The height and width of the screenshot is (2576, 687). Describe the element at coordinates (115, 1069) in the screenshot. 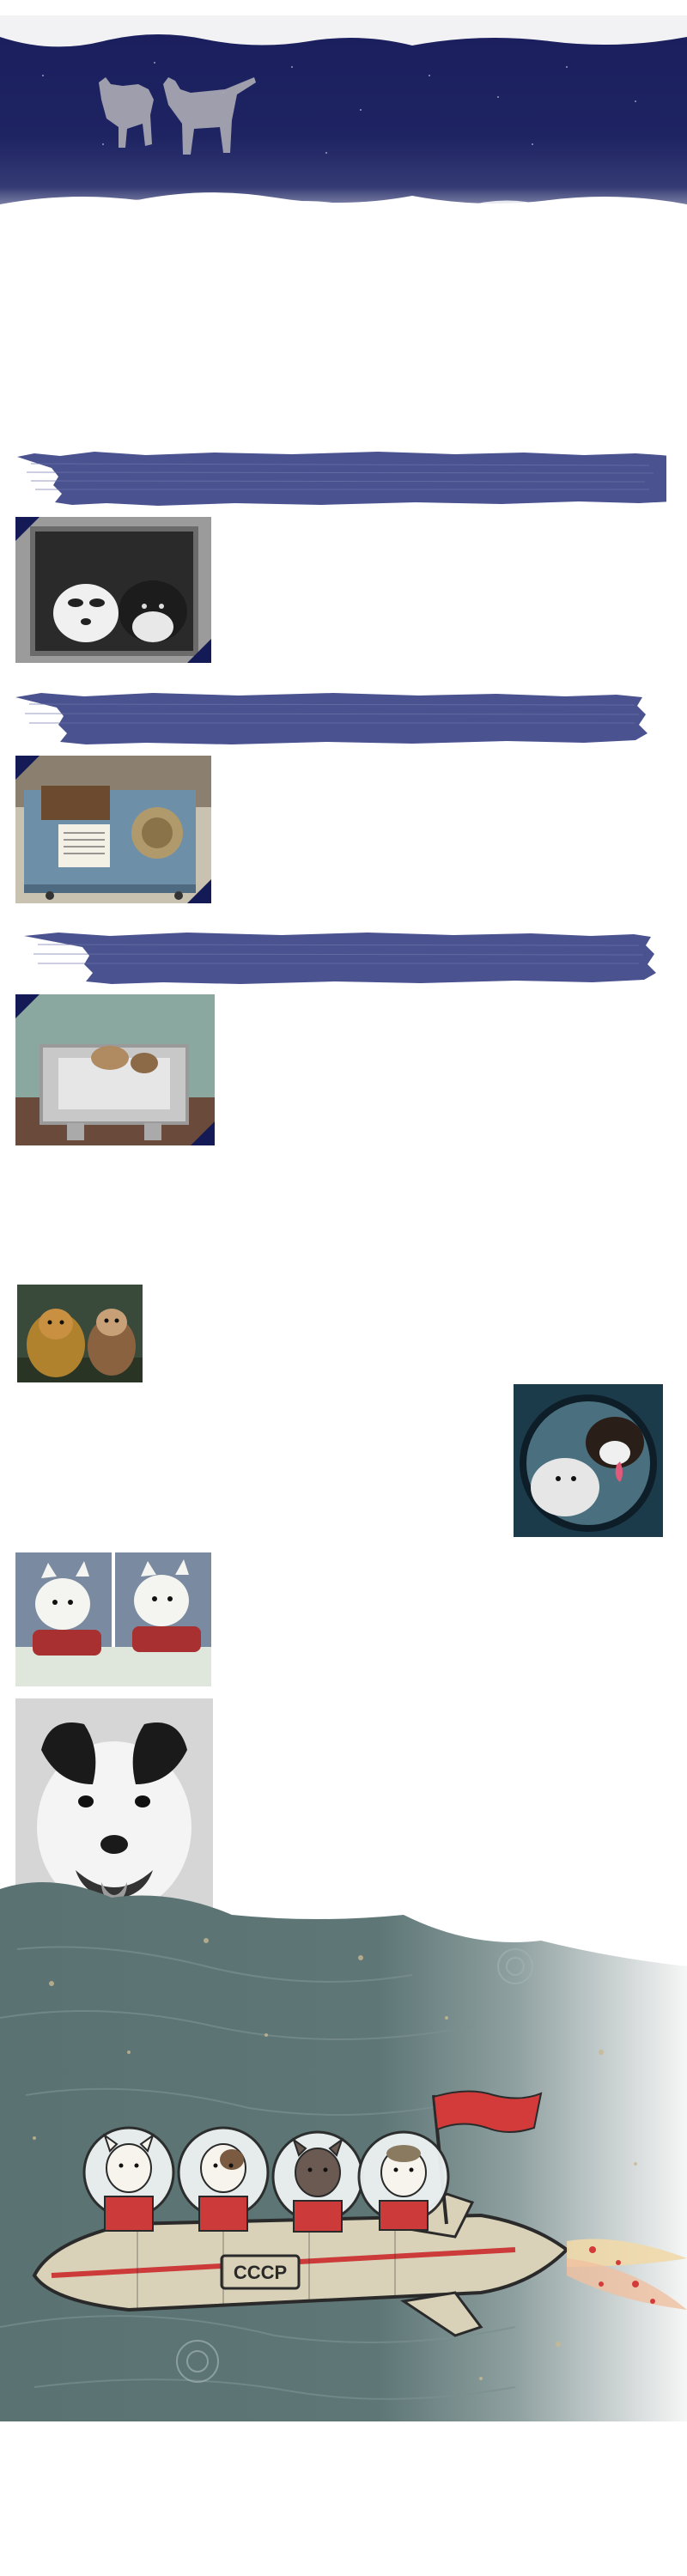

I see `section-photo-training-capsule` at that location.